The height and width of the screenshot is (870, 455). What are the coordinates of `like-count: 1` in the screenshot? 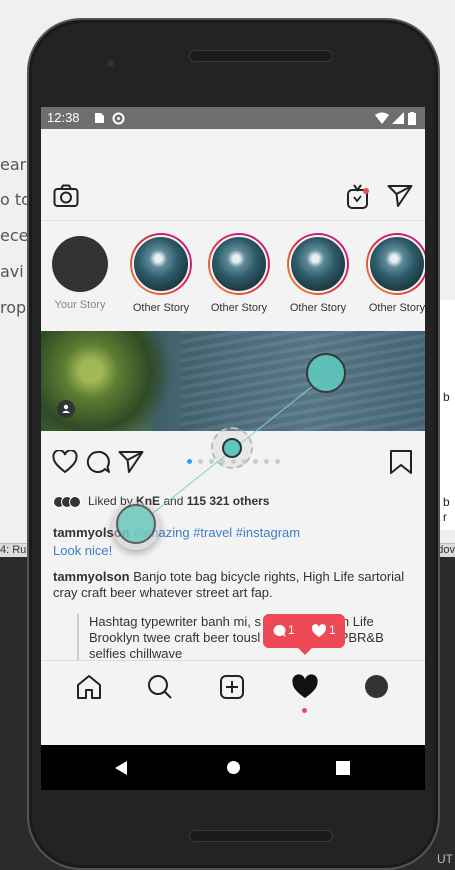 It's located at (332, 630).